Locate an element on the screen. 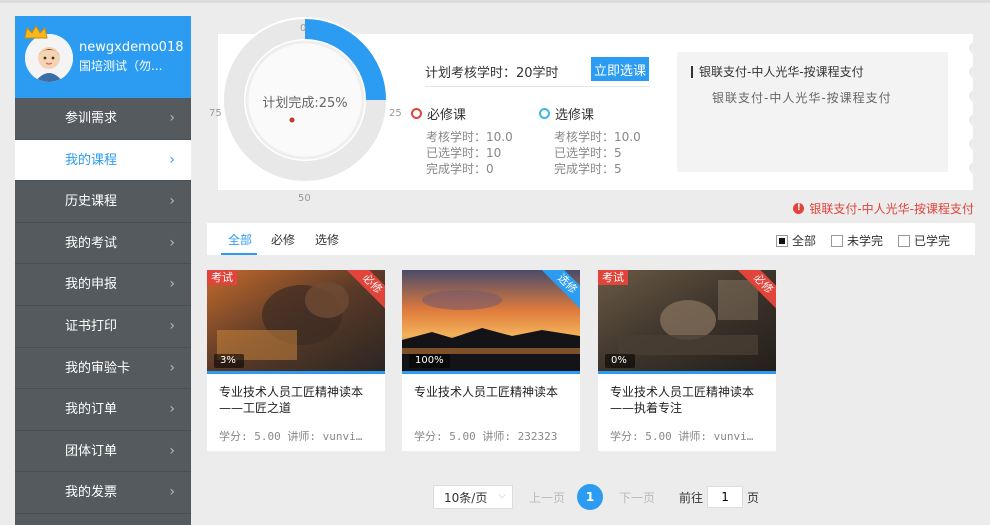  required-course-summary: 必修课 考核学时：10.0 已选学时：10 完成学时：0 is located at coordinates (462, 140).